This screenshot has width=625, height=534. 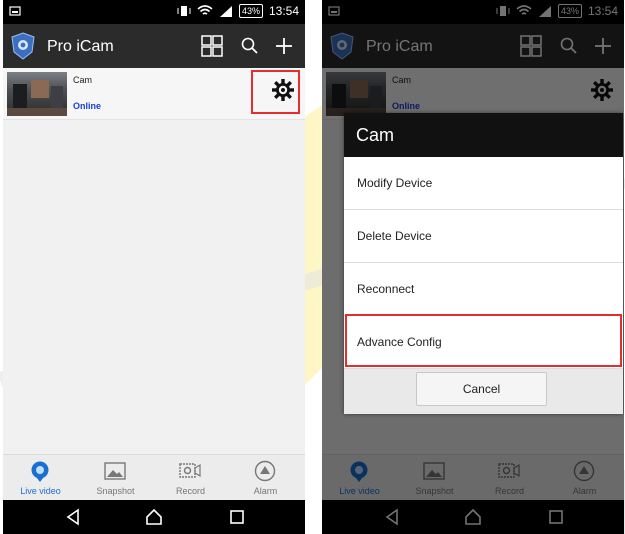 I want to click on tab-record: Record, so click(x=190, y=478).